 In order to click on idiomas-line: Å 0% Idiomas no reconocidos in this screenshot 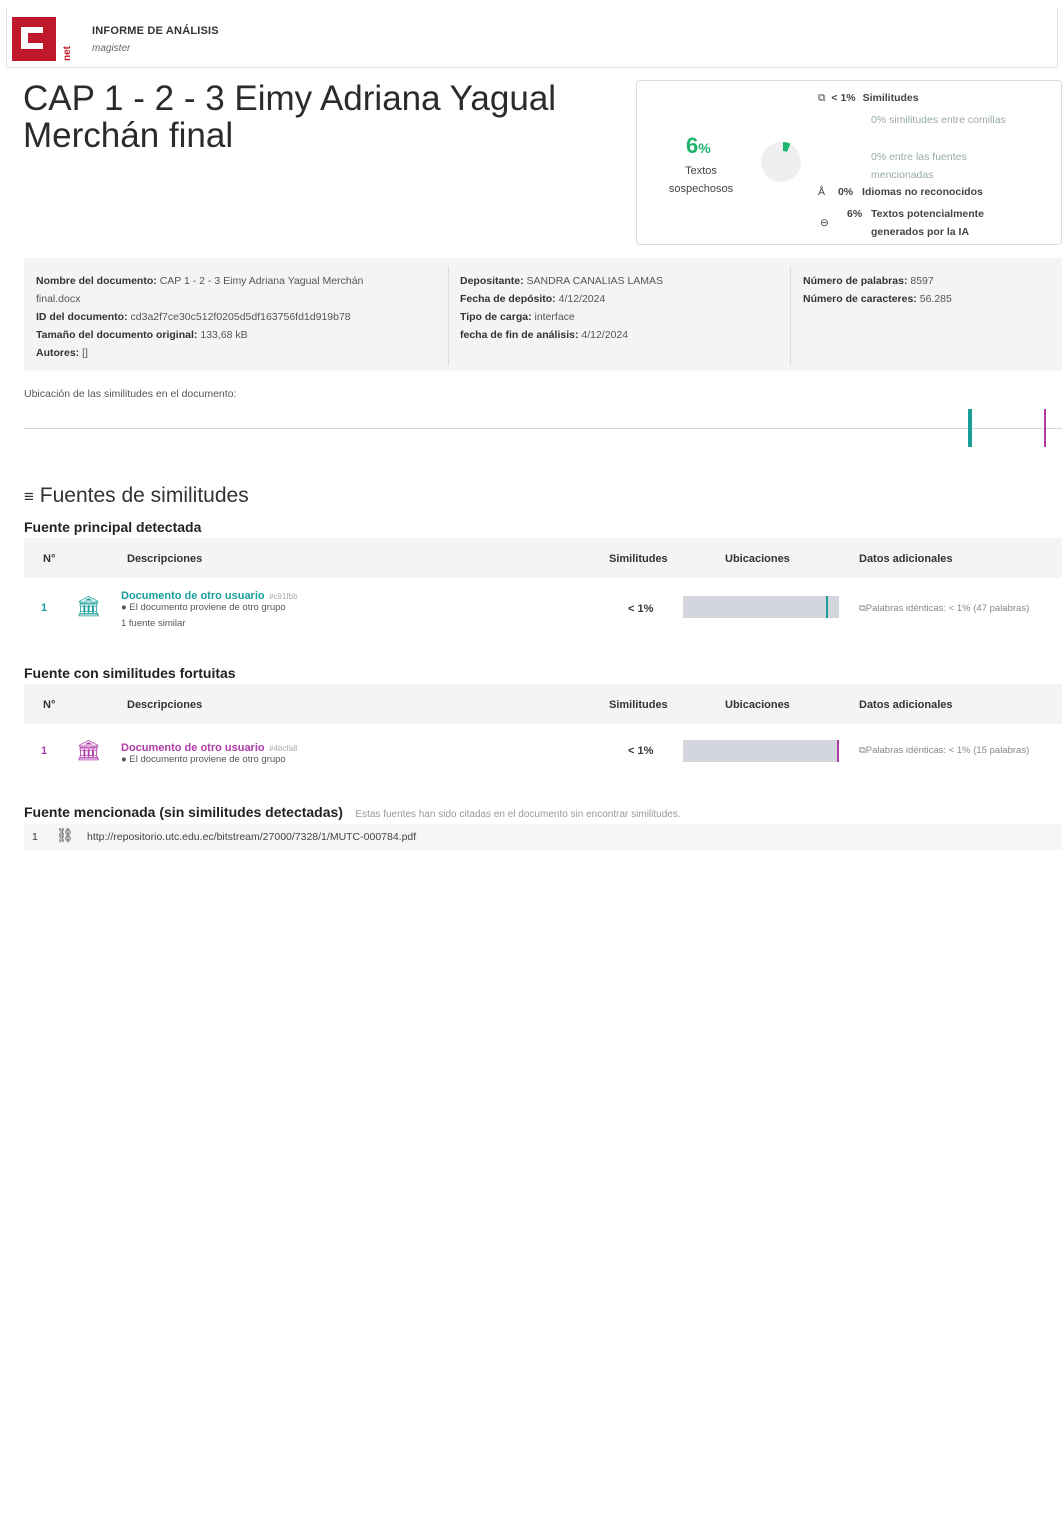, I will do `click(900, 192)`.